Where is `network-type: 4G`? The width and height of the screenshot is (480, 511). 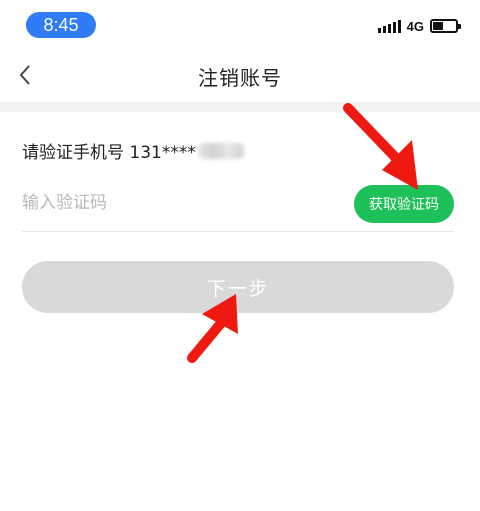 network-type: 4G is located at coordinates (415, 26).